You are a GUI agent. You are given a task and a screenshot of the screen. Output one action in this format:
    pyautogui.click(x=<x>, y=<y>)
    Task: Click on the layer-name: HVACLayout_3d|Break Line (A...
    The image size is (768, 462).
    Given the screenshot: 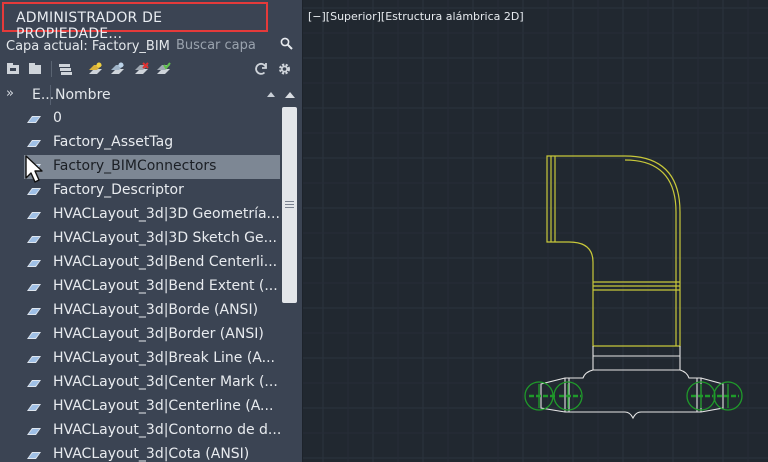 What is the action you would take?
    pyautogui.click(x=164, y=358)
    